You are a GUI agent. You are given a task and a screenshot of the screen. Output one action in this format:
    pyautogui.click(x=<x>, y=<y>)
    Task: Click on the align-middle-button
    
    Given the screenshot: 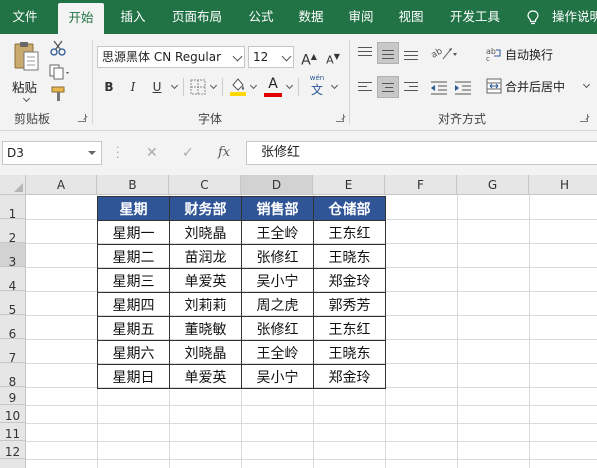 What is the action you would take?
    pyautogui.click(x=388, y=53)
    